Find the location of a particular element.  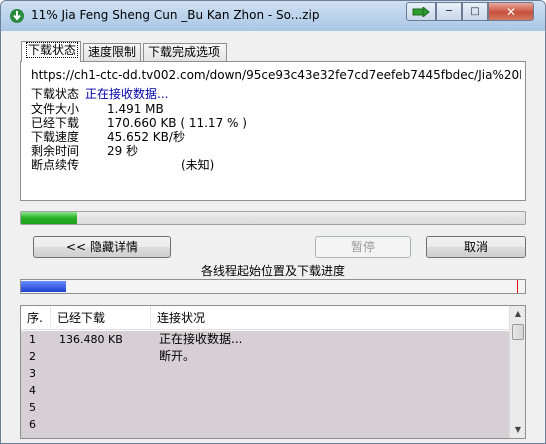

download-progress-bar is located at coordinates (273, 218).